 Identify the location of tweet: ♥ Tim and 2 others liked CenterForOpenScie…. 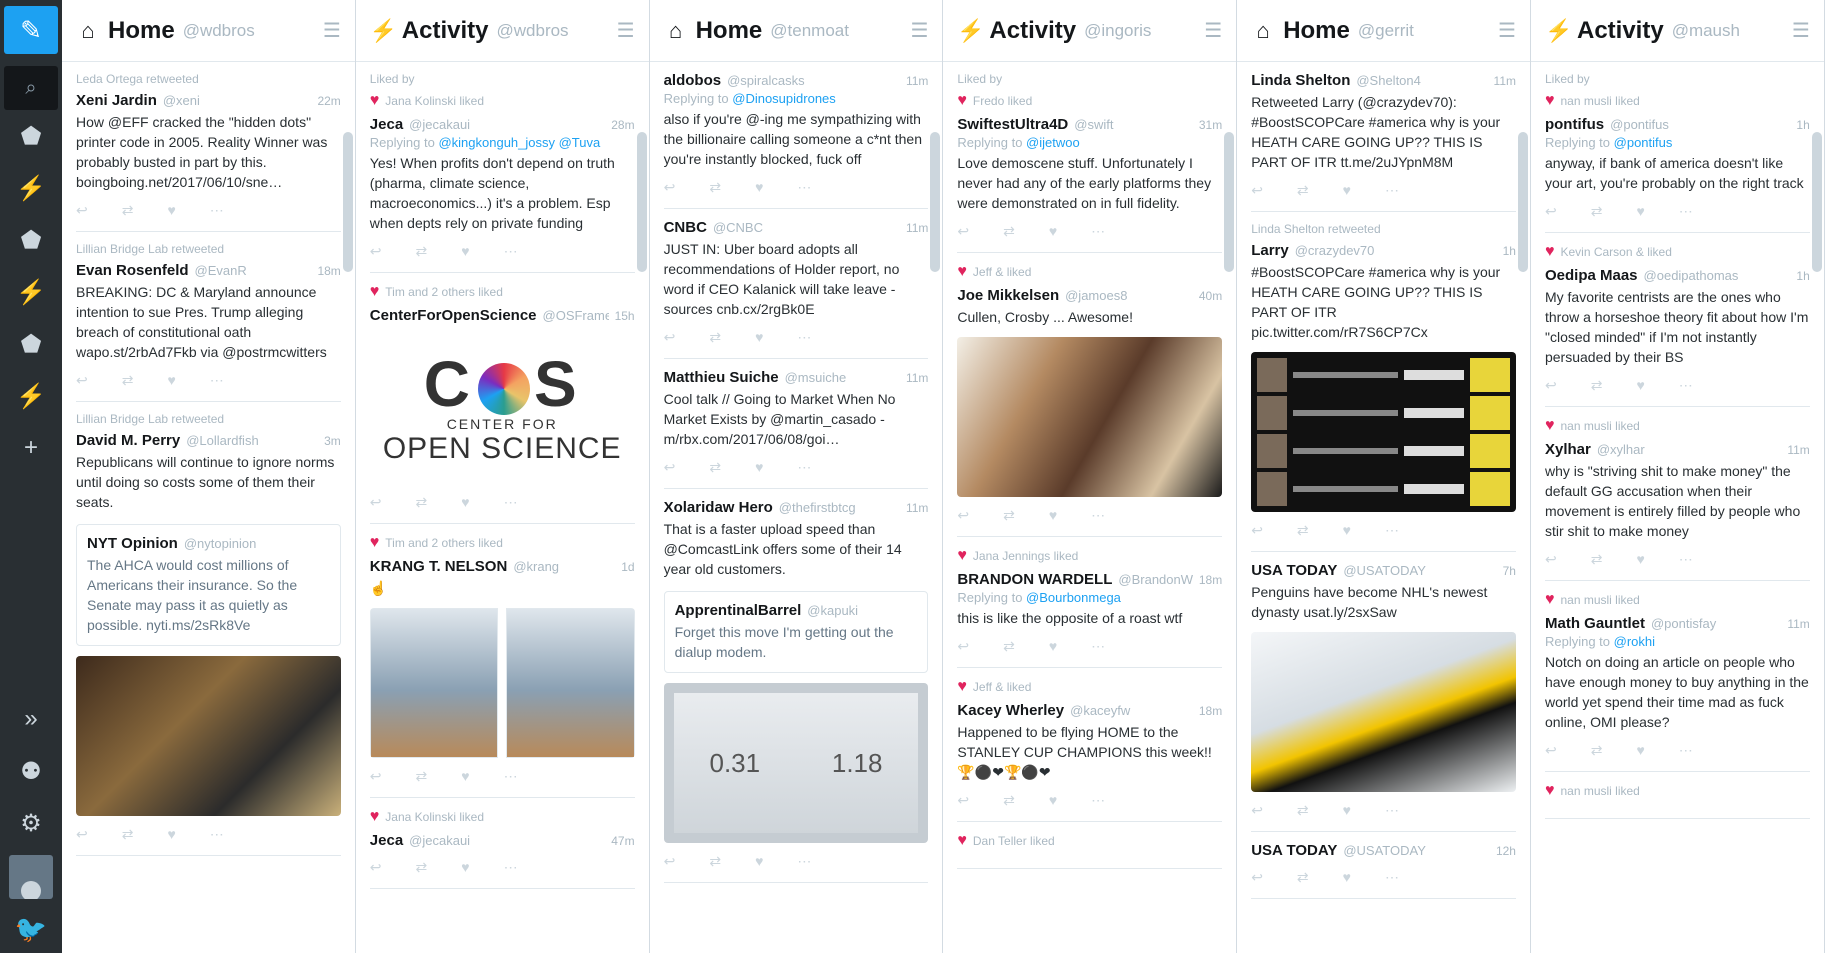
(502, 398).